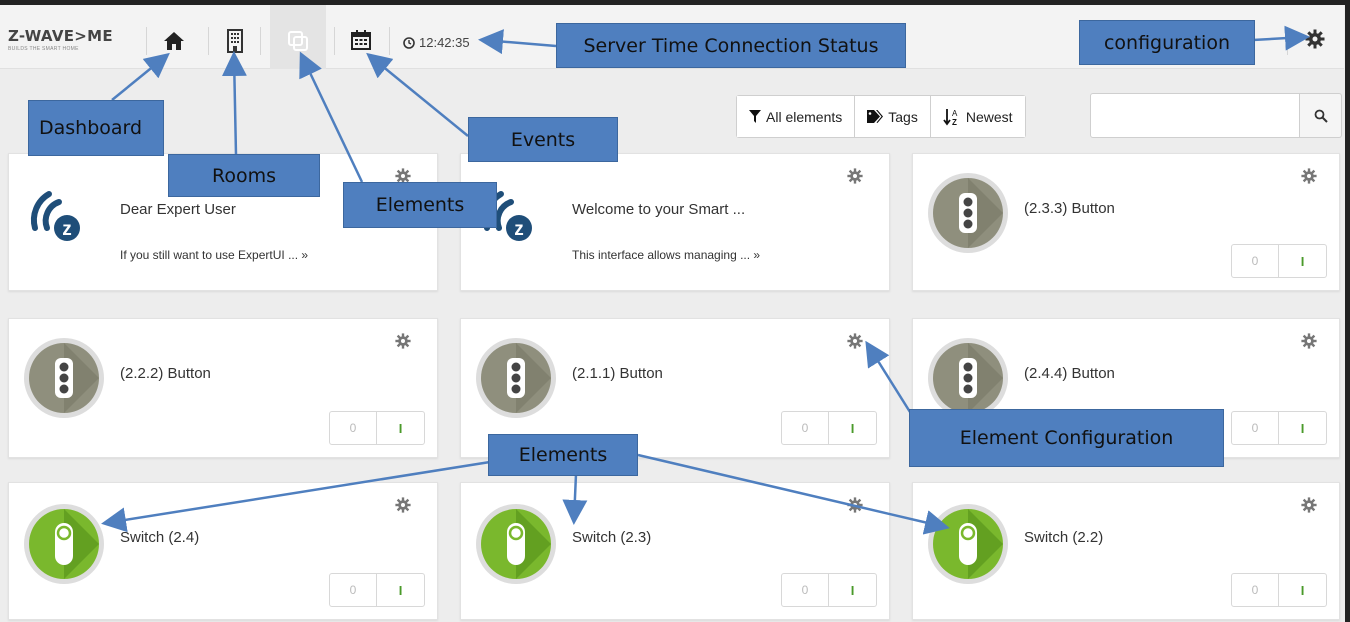 The height and width of the screenshot is (622, 1350). What do you see at coordinates (1066, 438) in the screenshot?
I see `callout-element-configuration: Element Configuration` at bounding box center [1066, 438].